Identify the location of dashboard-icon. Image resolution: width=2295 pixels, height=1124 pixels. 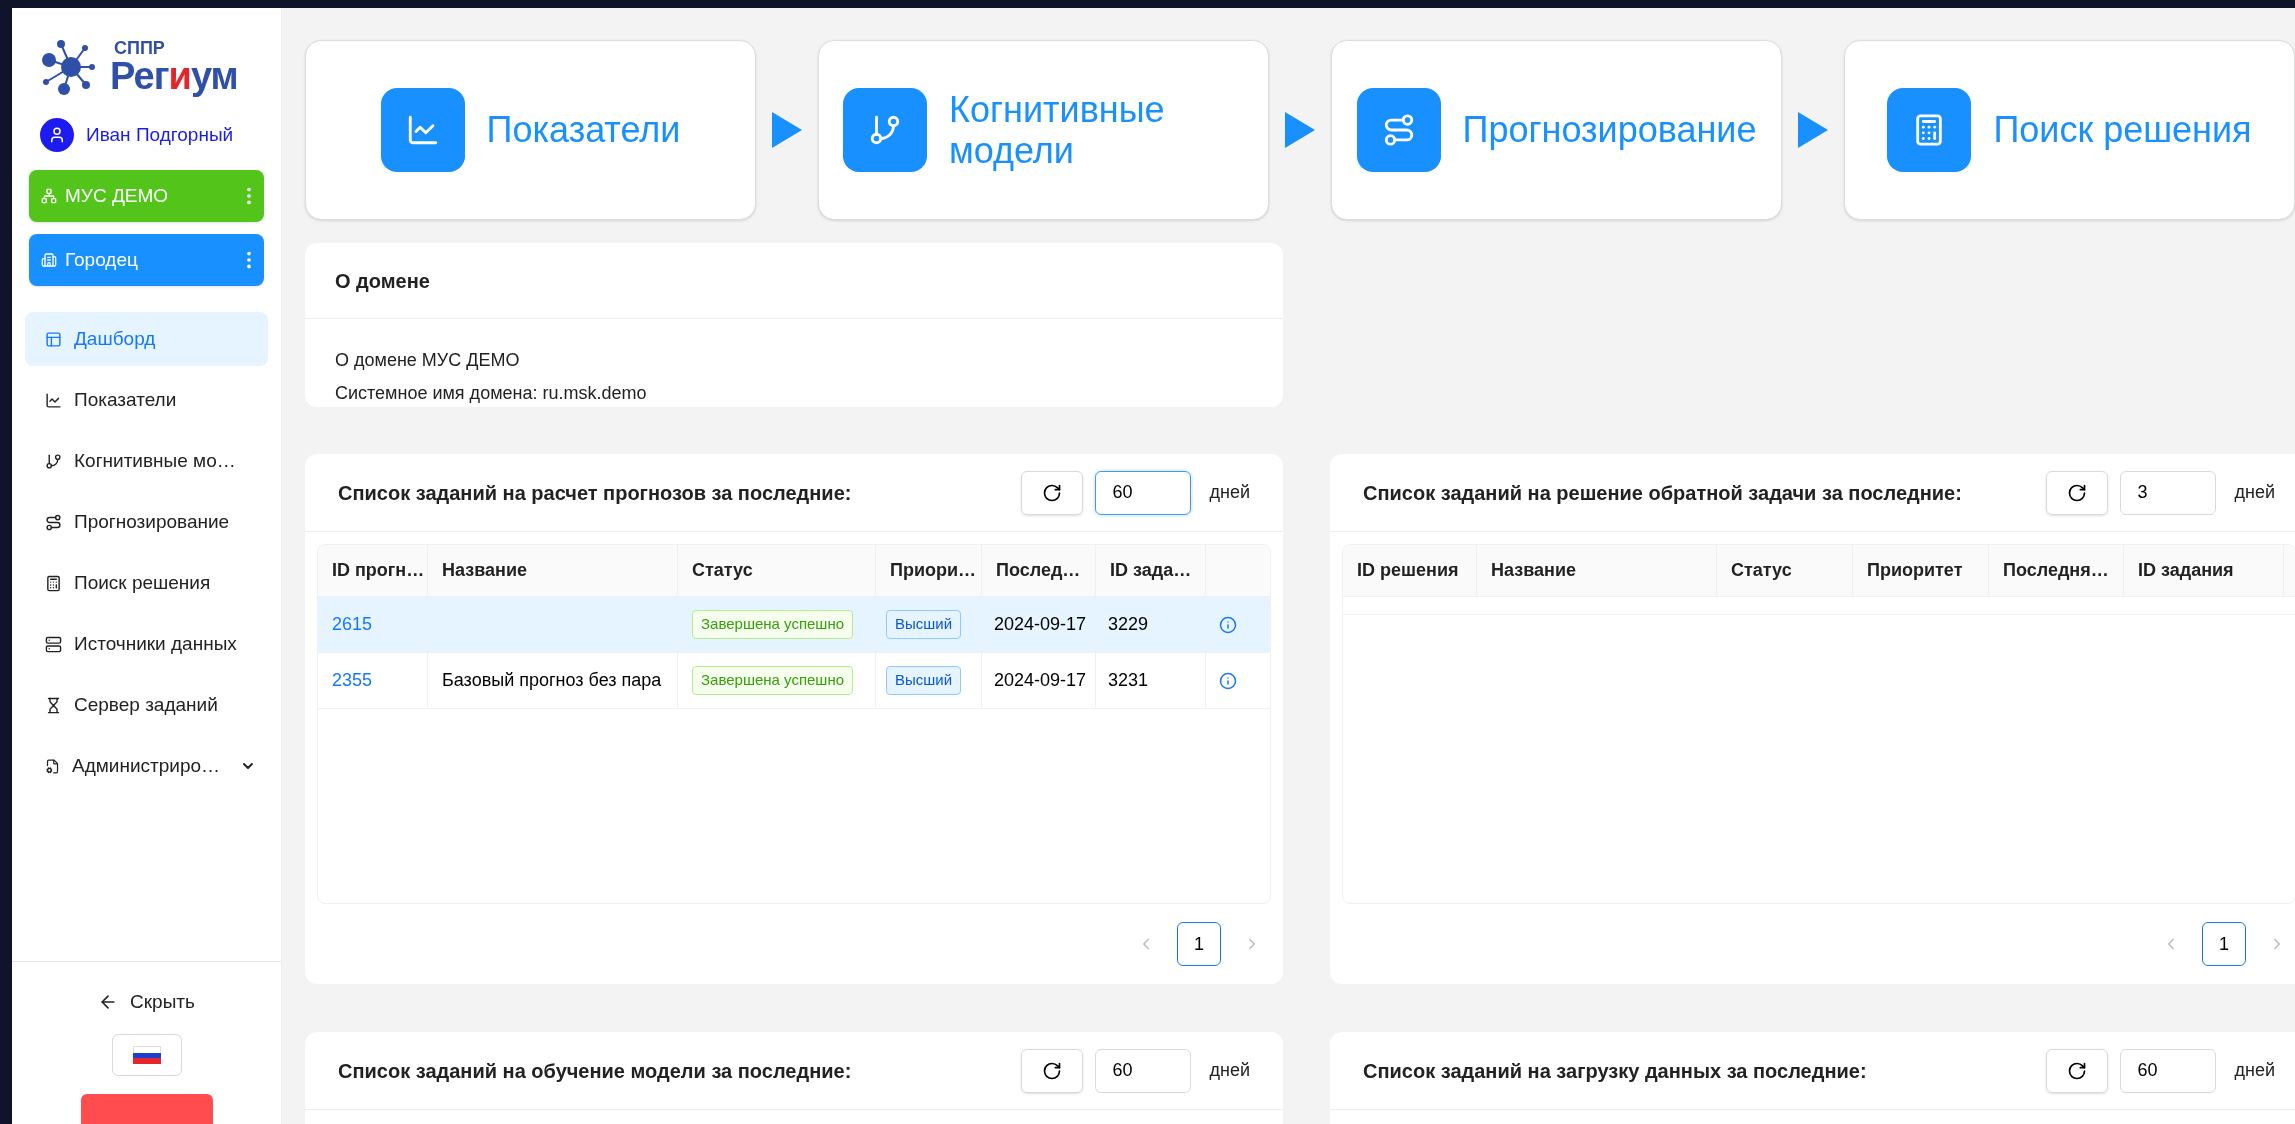
(53, 339).